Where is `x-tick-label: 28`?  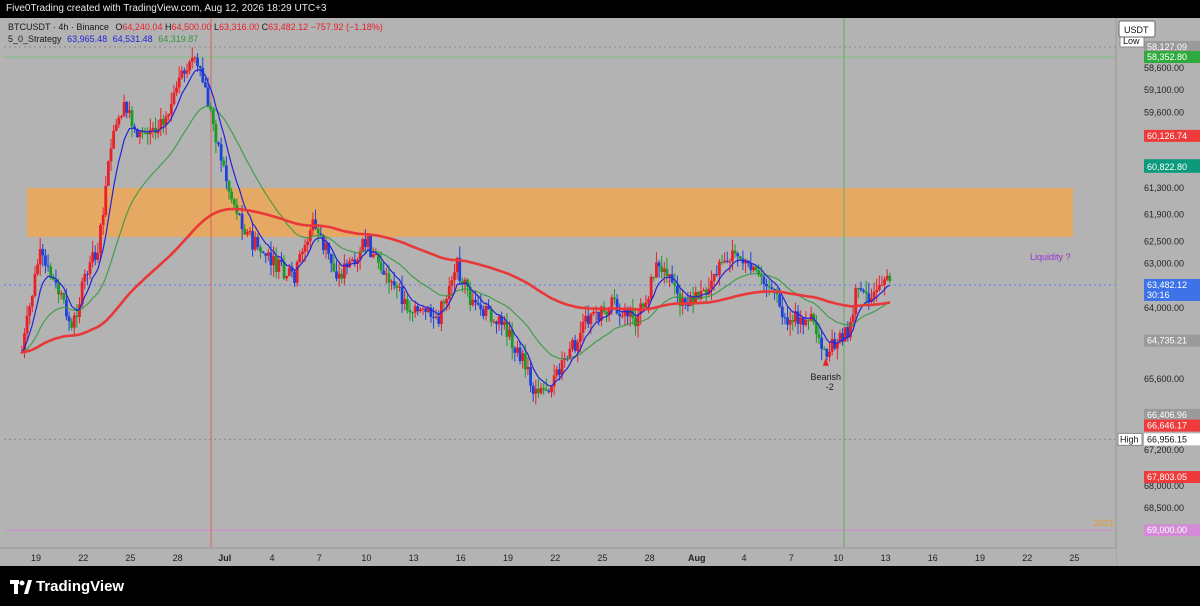 x-tick-label: 28 is located at coordinates (650, 558).